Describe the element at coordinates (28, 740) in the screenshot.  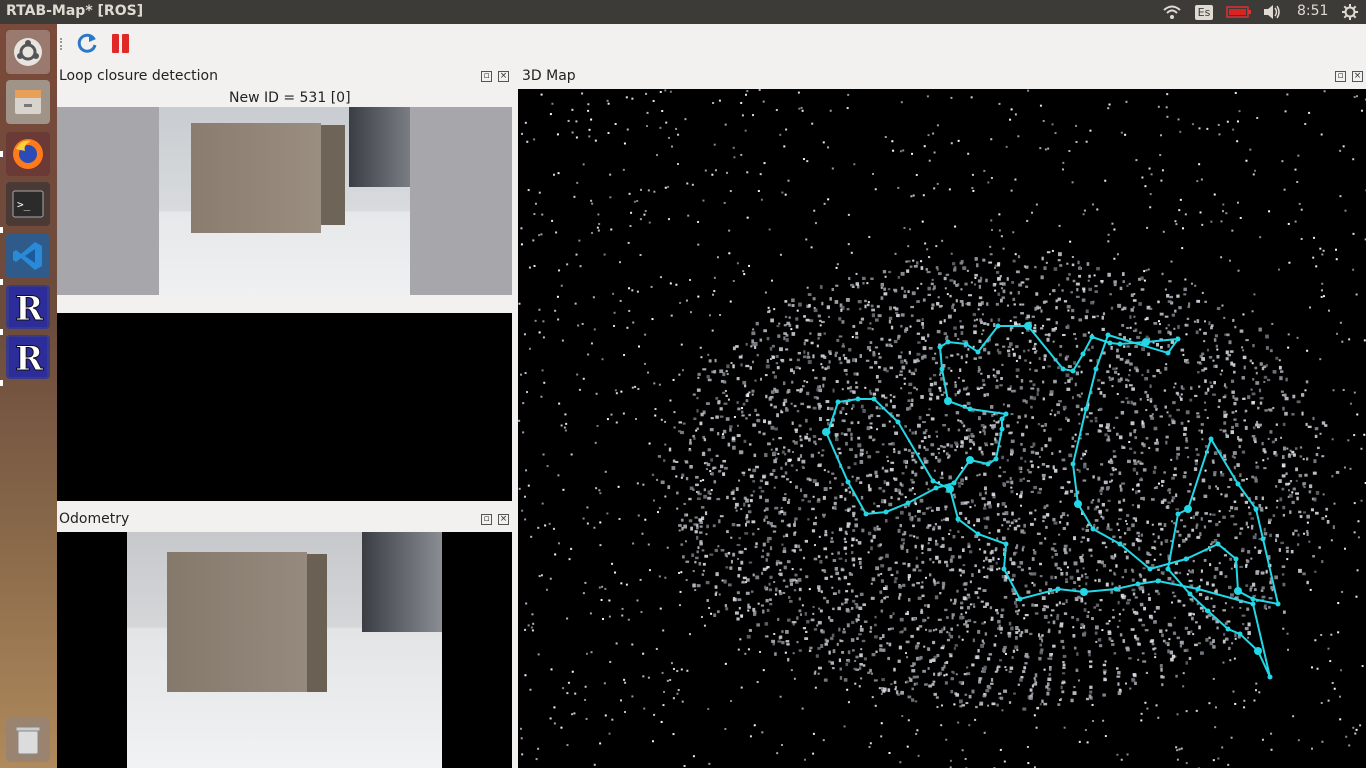
I see `trash-icon` at that location.